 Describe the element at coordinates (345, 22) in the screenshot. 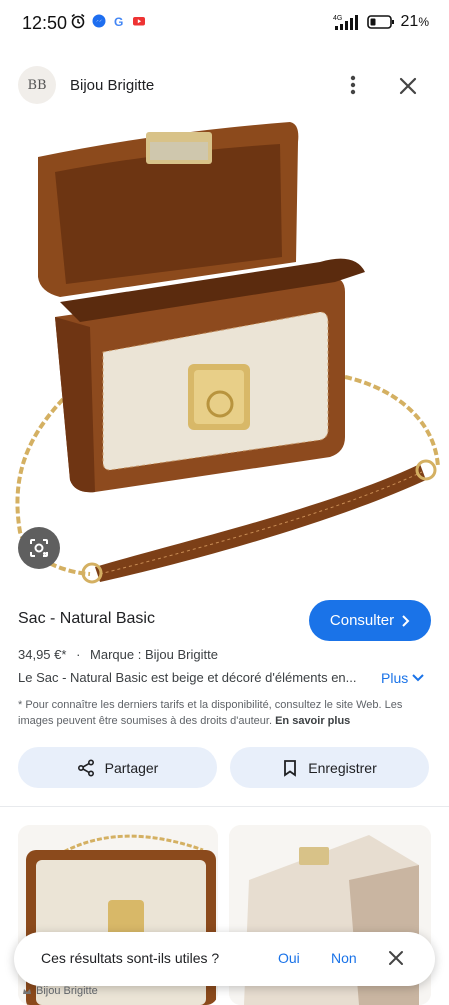

I see `signal-icon: 4G` at that location.